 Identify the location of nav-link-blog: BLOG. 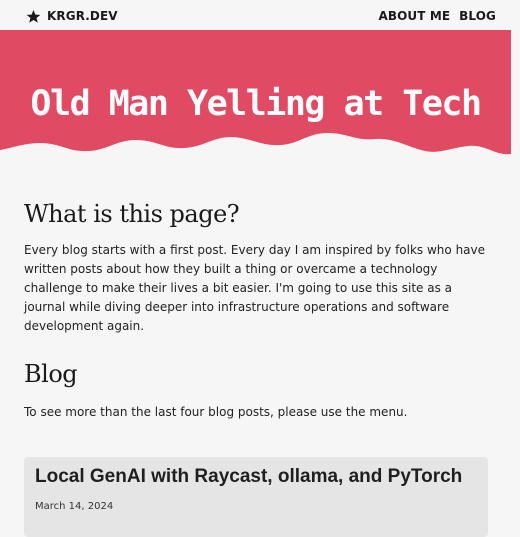
(477, 16).